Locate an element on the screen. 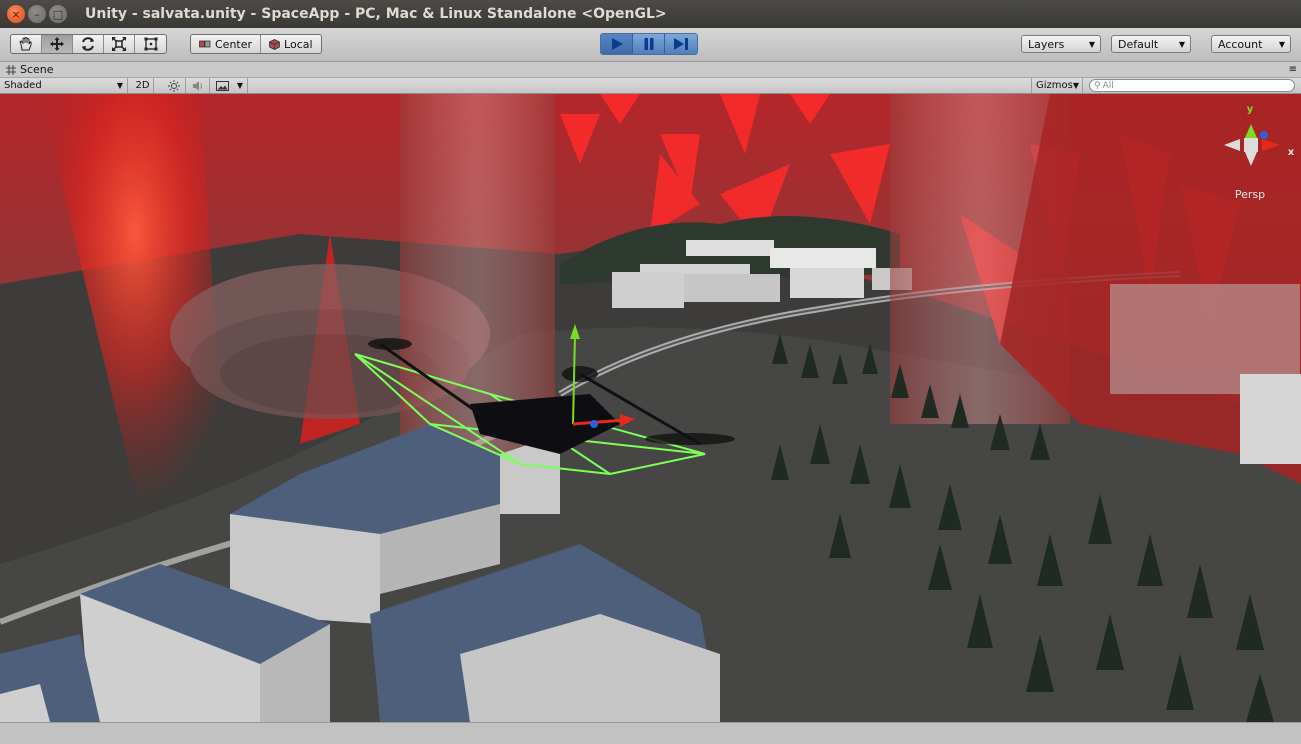  layers-dropdown: Layers ▼ is located at coordinates (1061, 44).